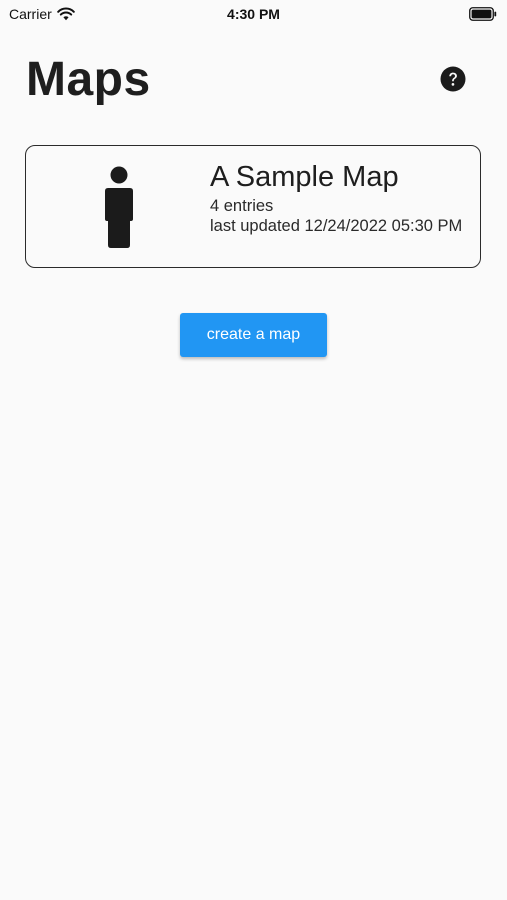 This screenshot has width=507, height=900. I want to click on map-last-updated: last updated 12/24/2022 05:30 PM, so click(336, 226).